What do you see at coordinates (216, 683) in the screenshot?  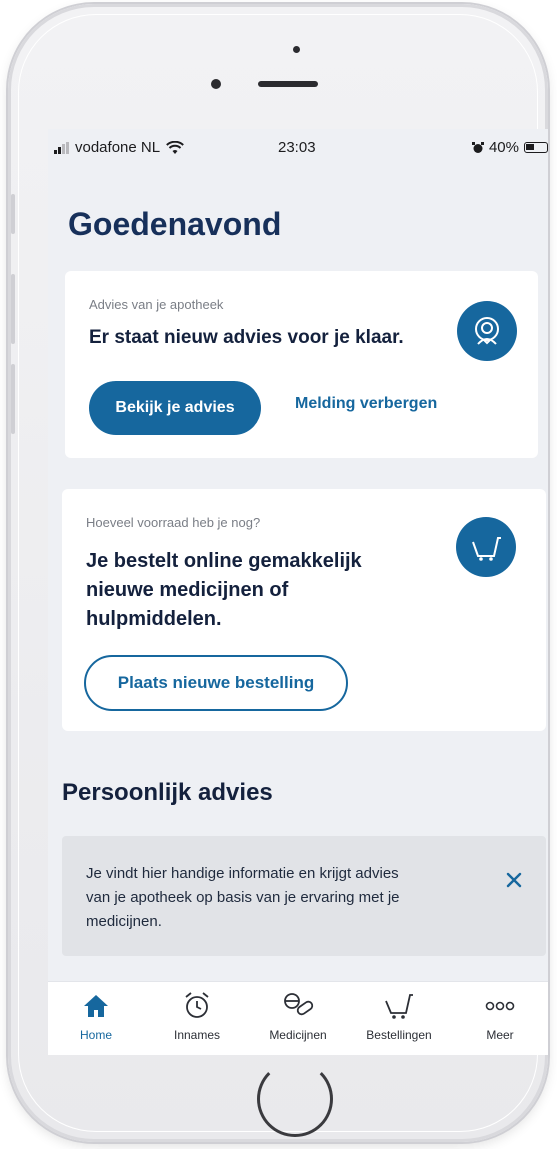 I see `place-new-order-button: Plaats nieuwe bestelling` at bounding box center [216, 683].